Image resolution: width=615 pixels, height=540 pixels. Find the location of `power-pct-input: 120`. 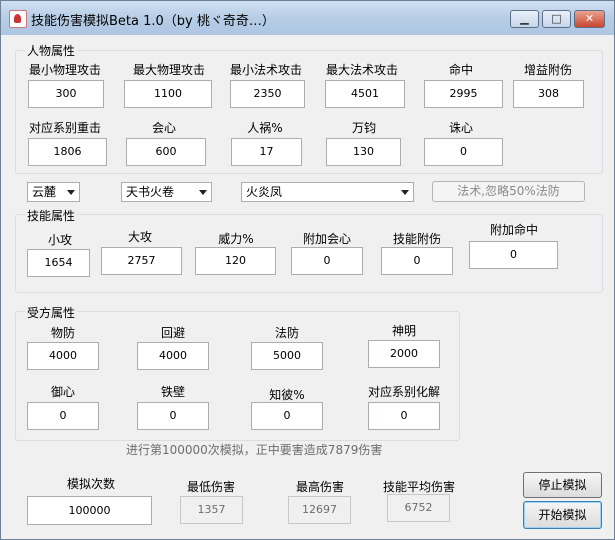

power-pct-input: 120 is located at coordinates (235, 261).